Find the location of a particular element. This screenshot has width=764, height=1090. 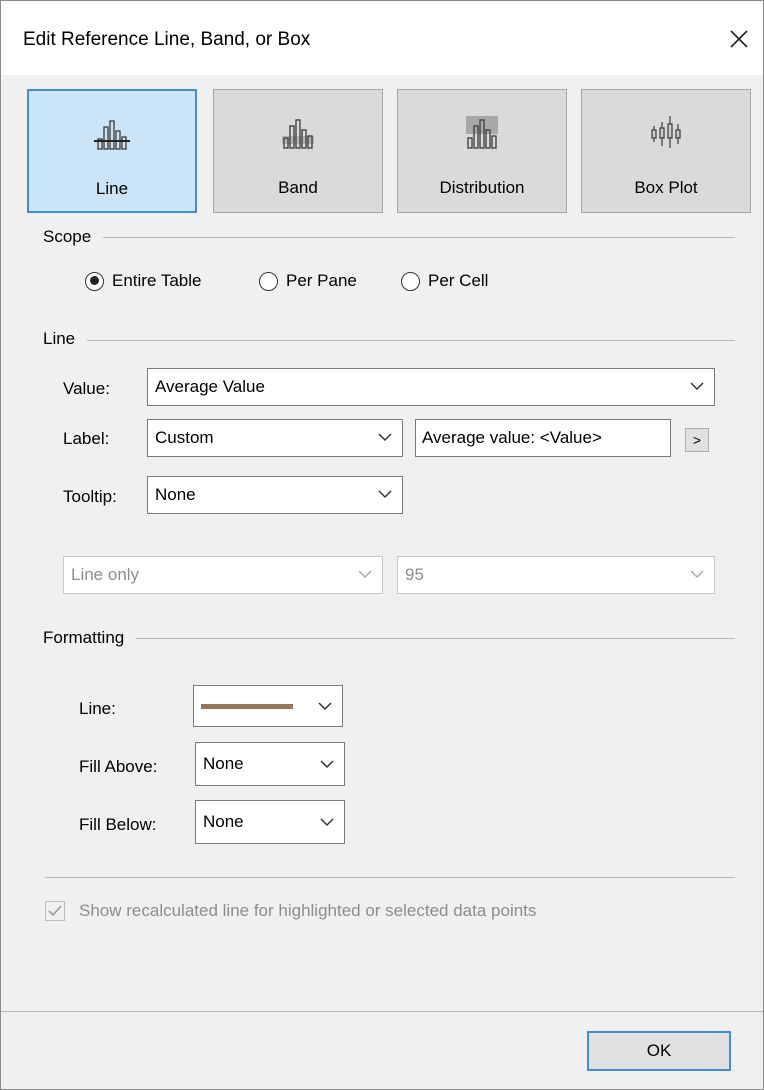

distribution-type-label: Distribution is located at coordinates (482, 187).